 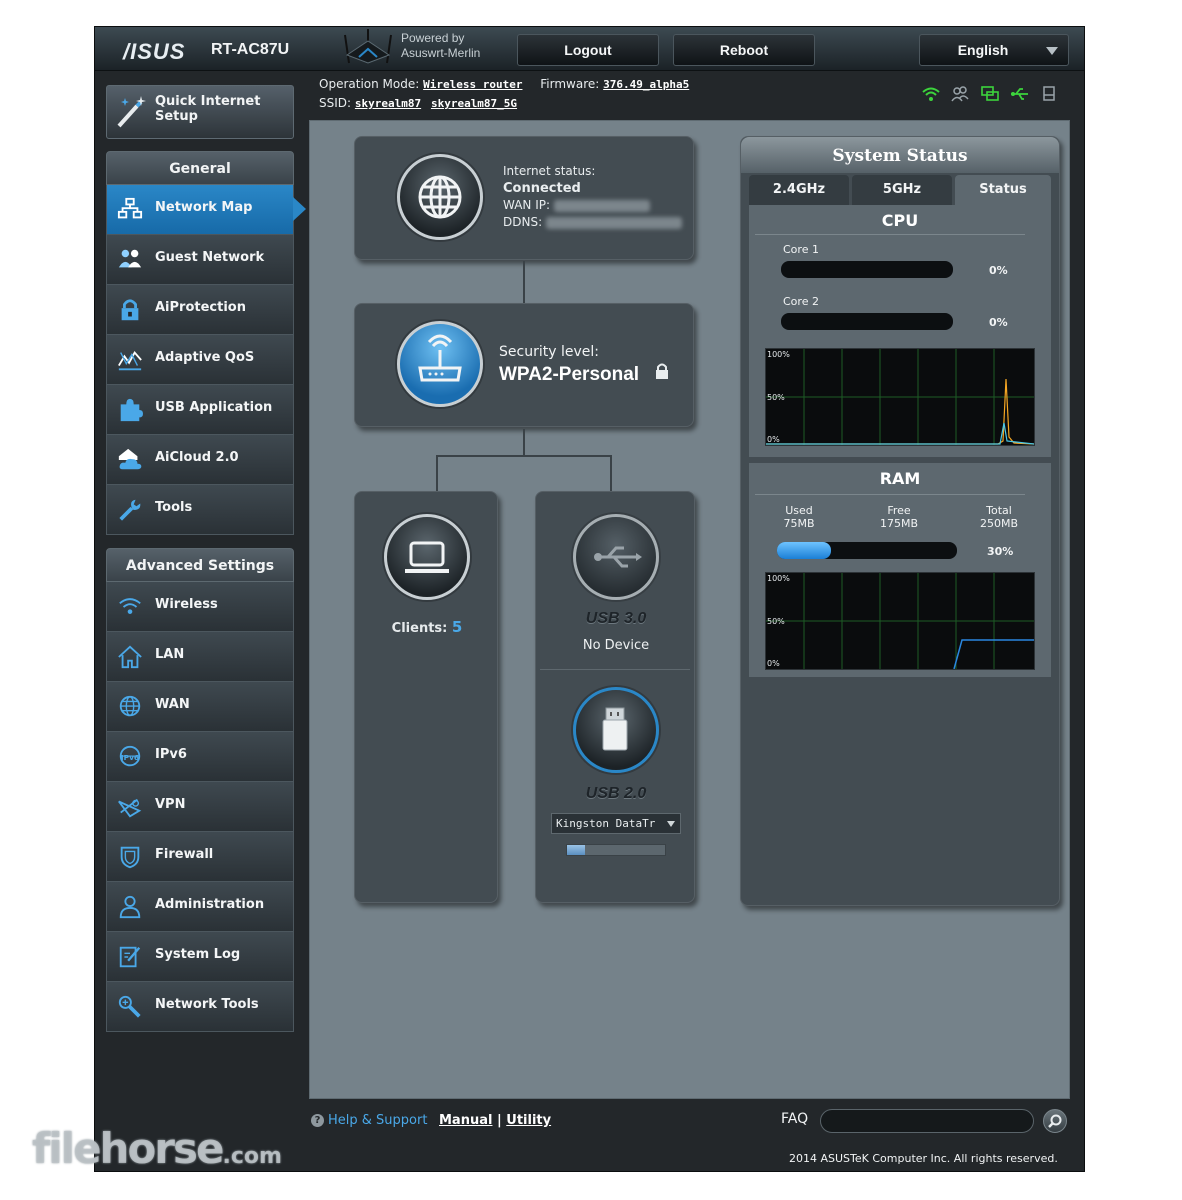 What do you see at coordinates (1020, 94) in the screenshot?
I see `usb-icon` at bounding box center [1020, 94].